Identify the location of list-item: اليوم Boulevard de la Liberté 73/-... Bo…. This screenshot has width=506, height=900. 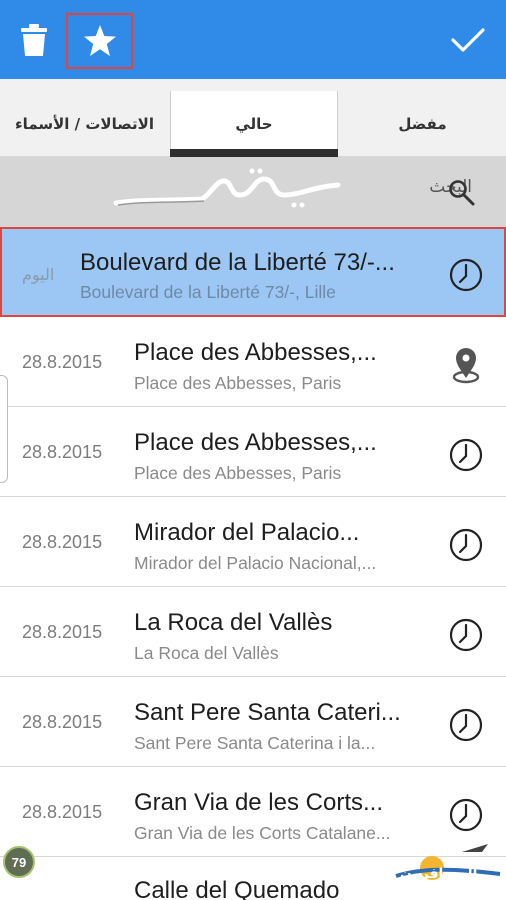
(253, 272).